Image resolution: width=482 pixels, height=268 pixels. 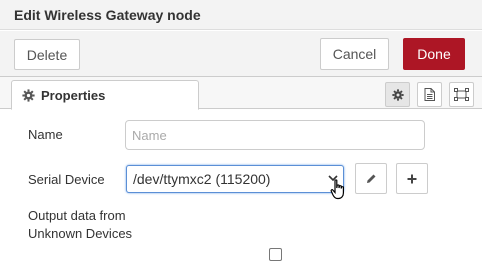 I want to click on tab-properties: Properties, so click(x=105, y=95).